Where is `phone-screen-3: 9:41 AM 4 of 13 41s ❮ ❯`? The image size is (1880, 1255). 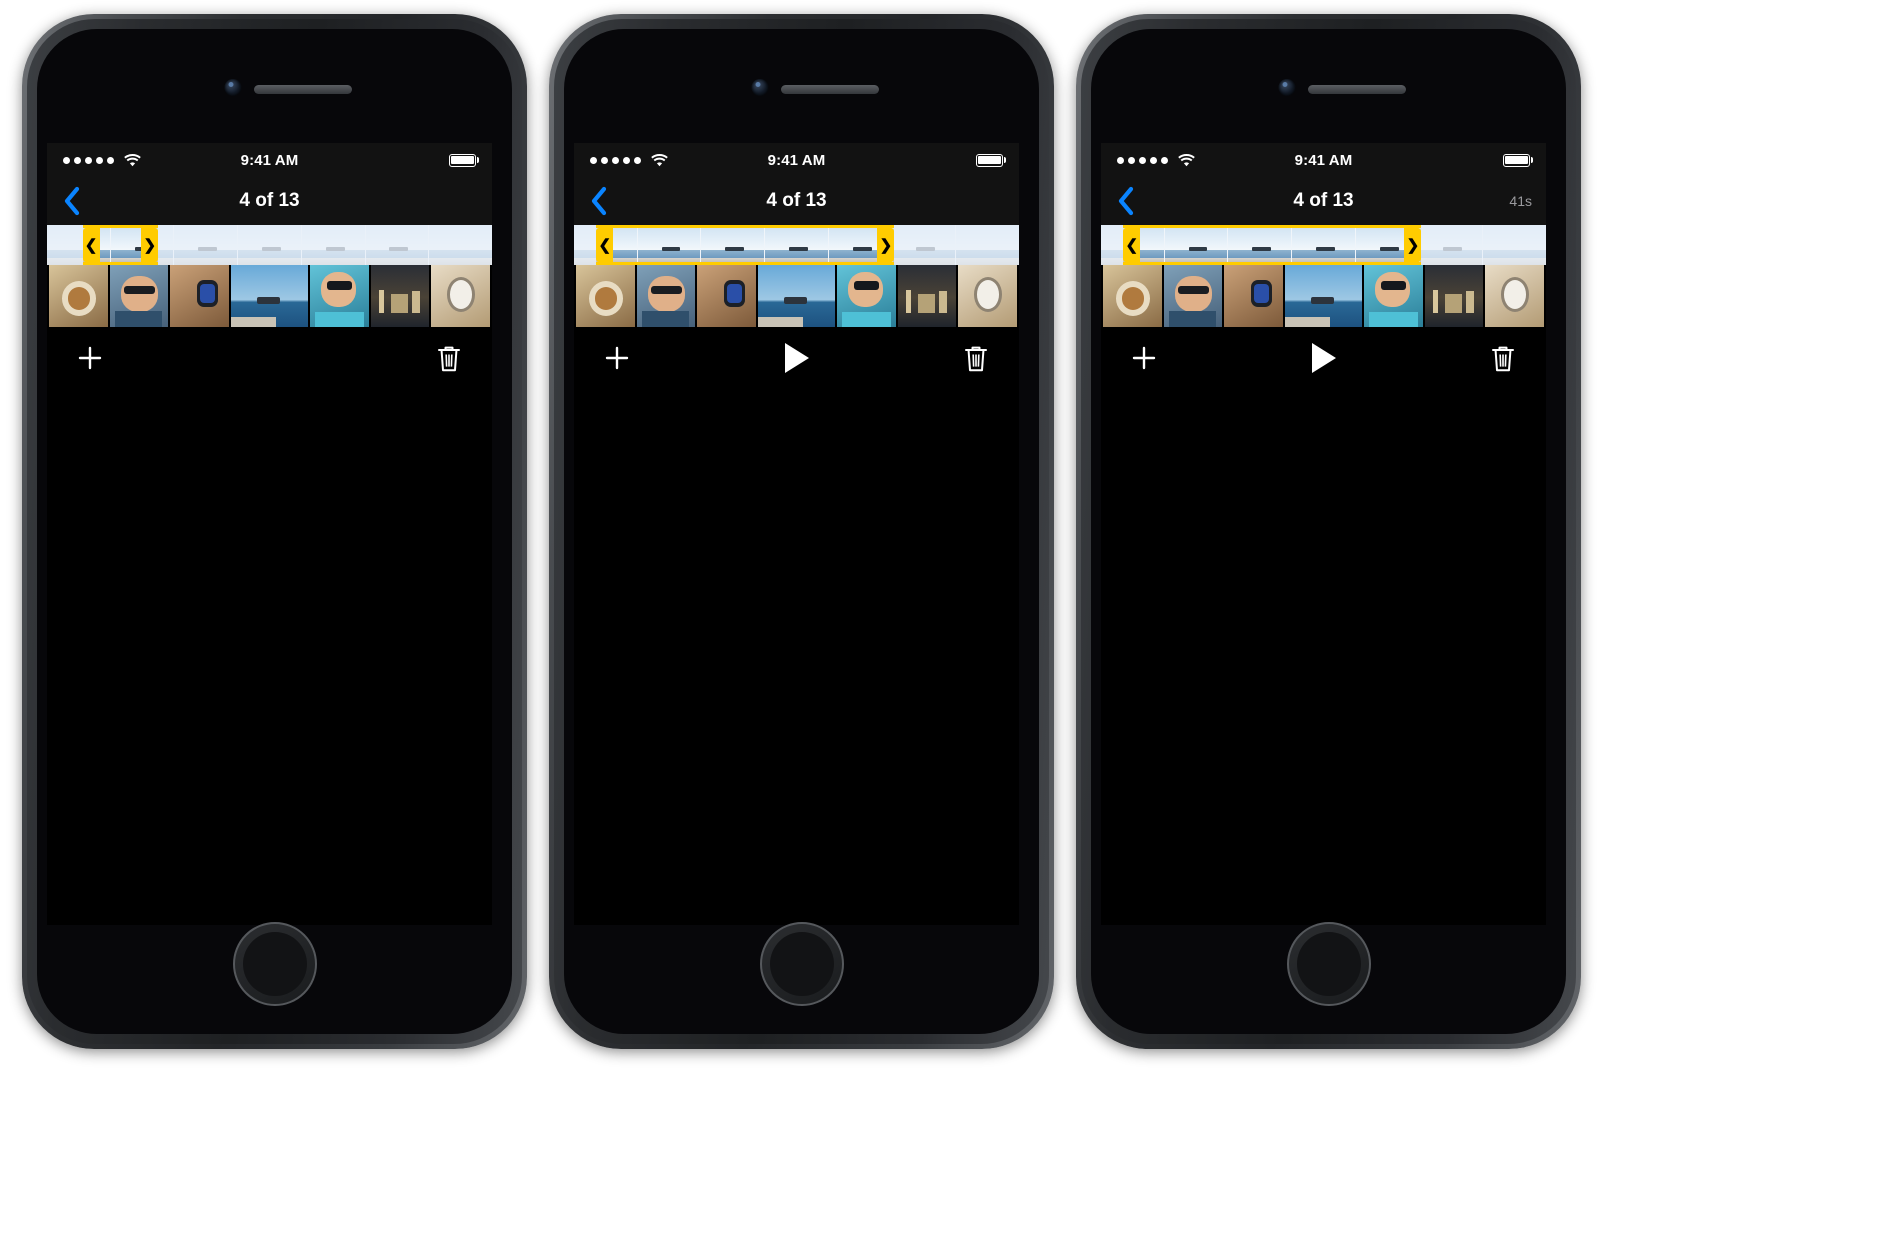
phone-screen-3: 9:41 AM 4 of 13 41s ❮ ❯ is located at coordinates (1323, 534).